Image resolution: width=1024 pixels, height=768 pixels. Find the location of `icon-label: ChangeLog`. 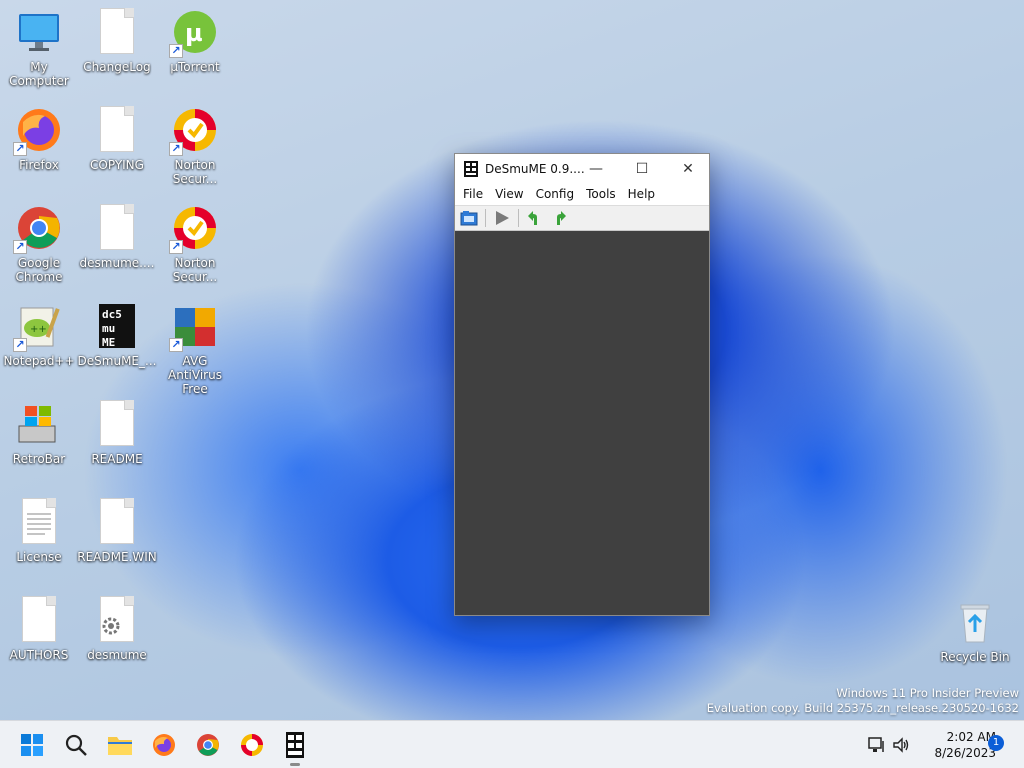

icon-label: ChangeLog is located at coordinates (117, 67).